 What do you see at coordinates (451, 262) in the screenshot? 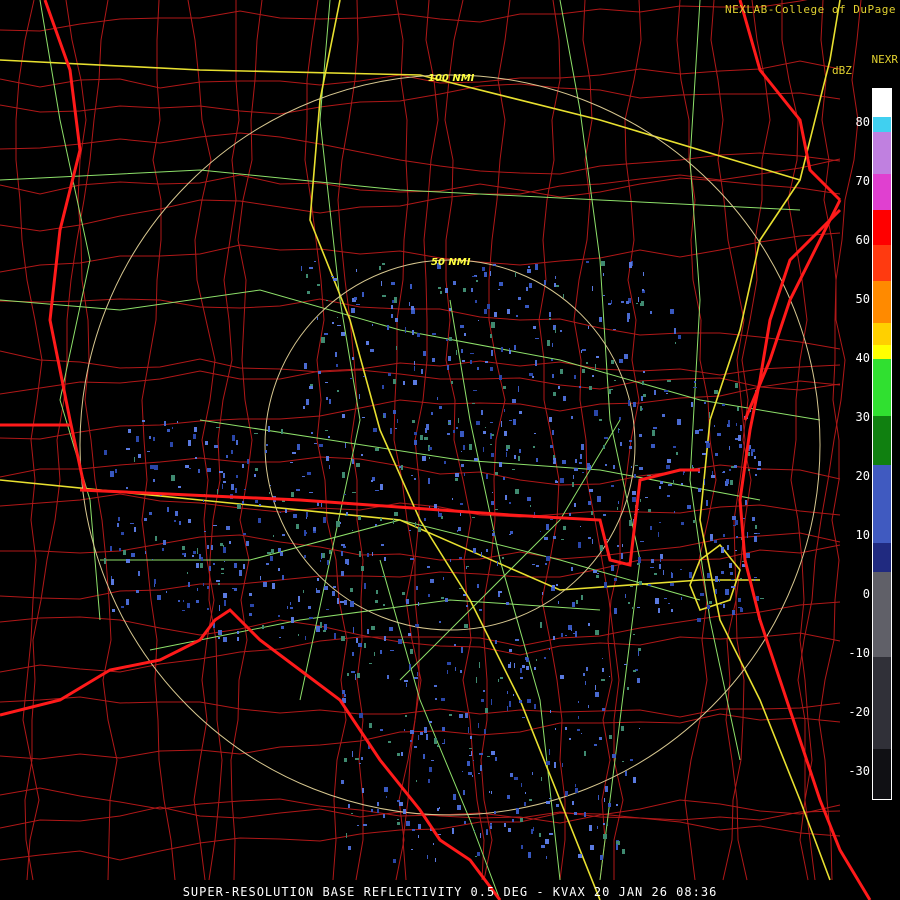
I see `ring-label-50-nmi: 50 NMI` at bounding box center [451, 262].